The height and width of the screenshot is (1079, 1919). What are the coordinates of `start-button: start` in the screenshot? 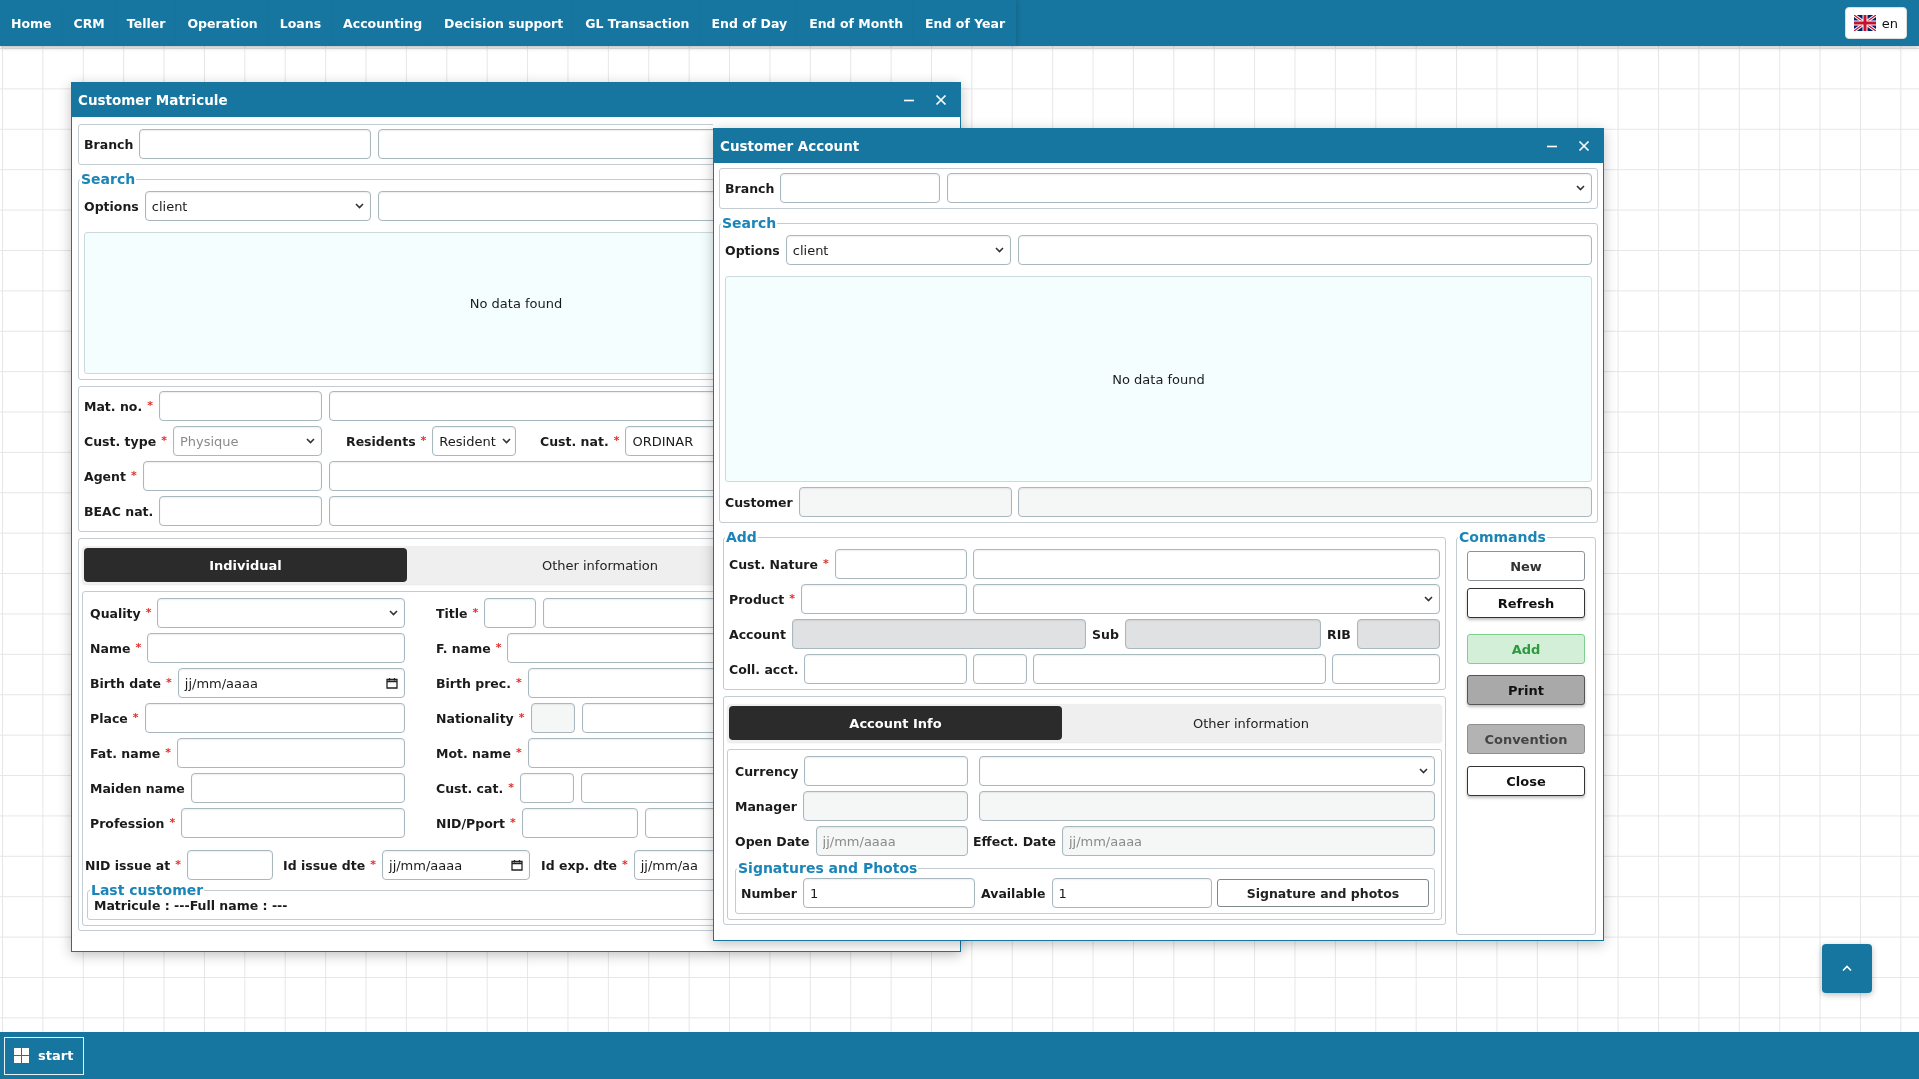 It's located at (44, 1055).